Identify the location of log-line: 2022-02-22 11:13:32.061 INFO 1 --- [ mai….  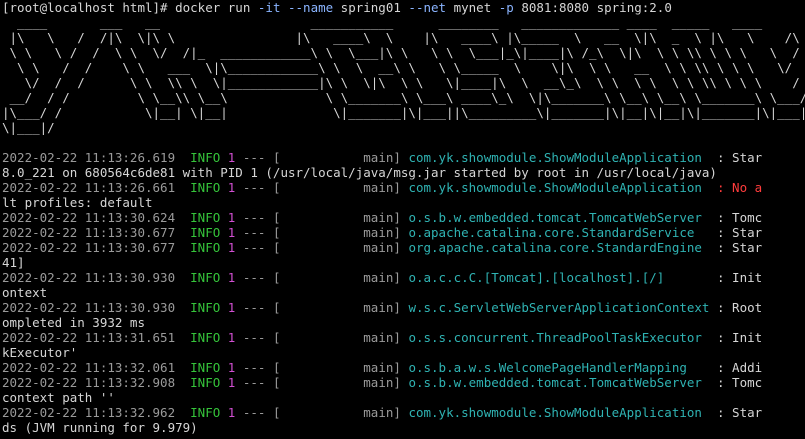
(403, 367).